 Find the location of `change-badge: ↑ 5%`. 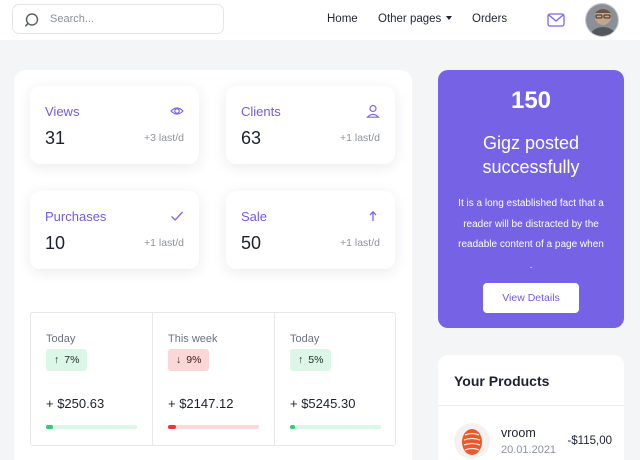

change-badge: ↑ 5% is located at coordinates (311, 360).